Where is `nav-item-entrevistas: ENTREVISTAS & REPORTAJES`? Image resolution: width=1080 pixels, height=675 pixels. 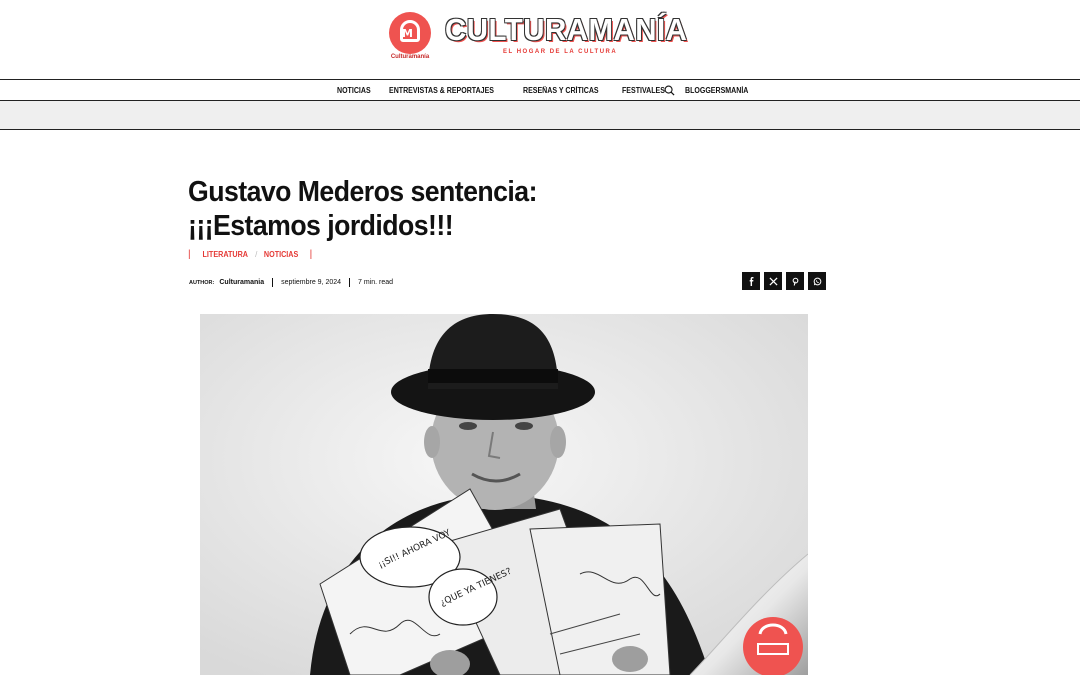
nav-item-entrevistas: ENTREVISTAS & REPORTAJES is located at coordinates (441, 90).